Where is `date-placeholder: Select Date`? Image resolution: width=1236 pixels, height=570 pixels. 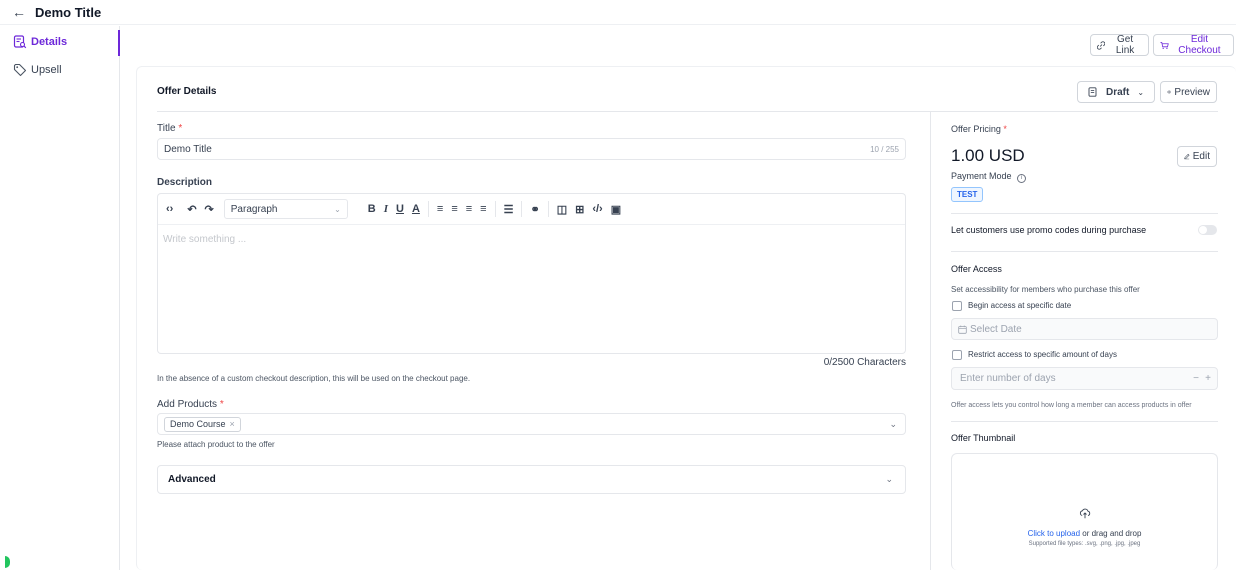
date-placeholder: Select Date is located at coordinates (996, 329).